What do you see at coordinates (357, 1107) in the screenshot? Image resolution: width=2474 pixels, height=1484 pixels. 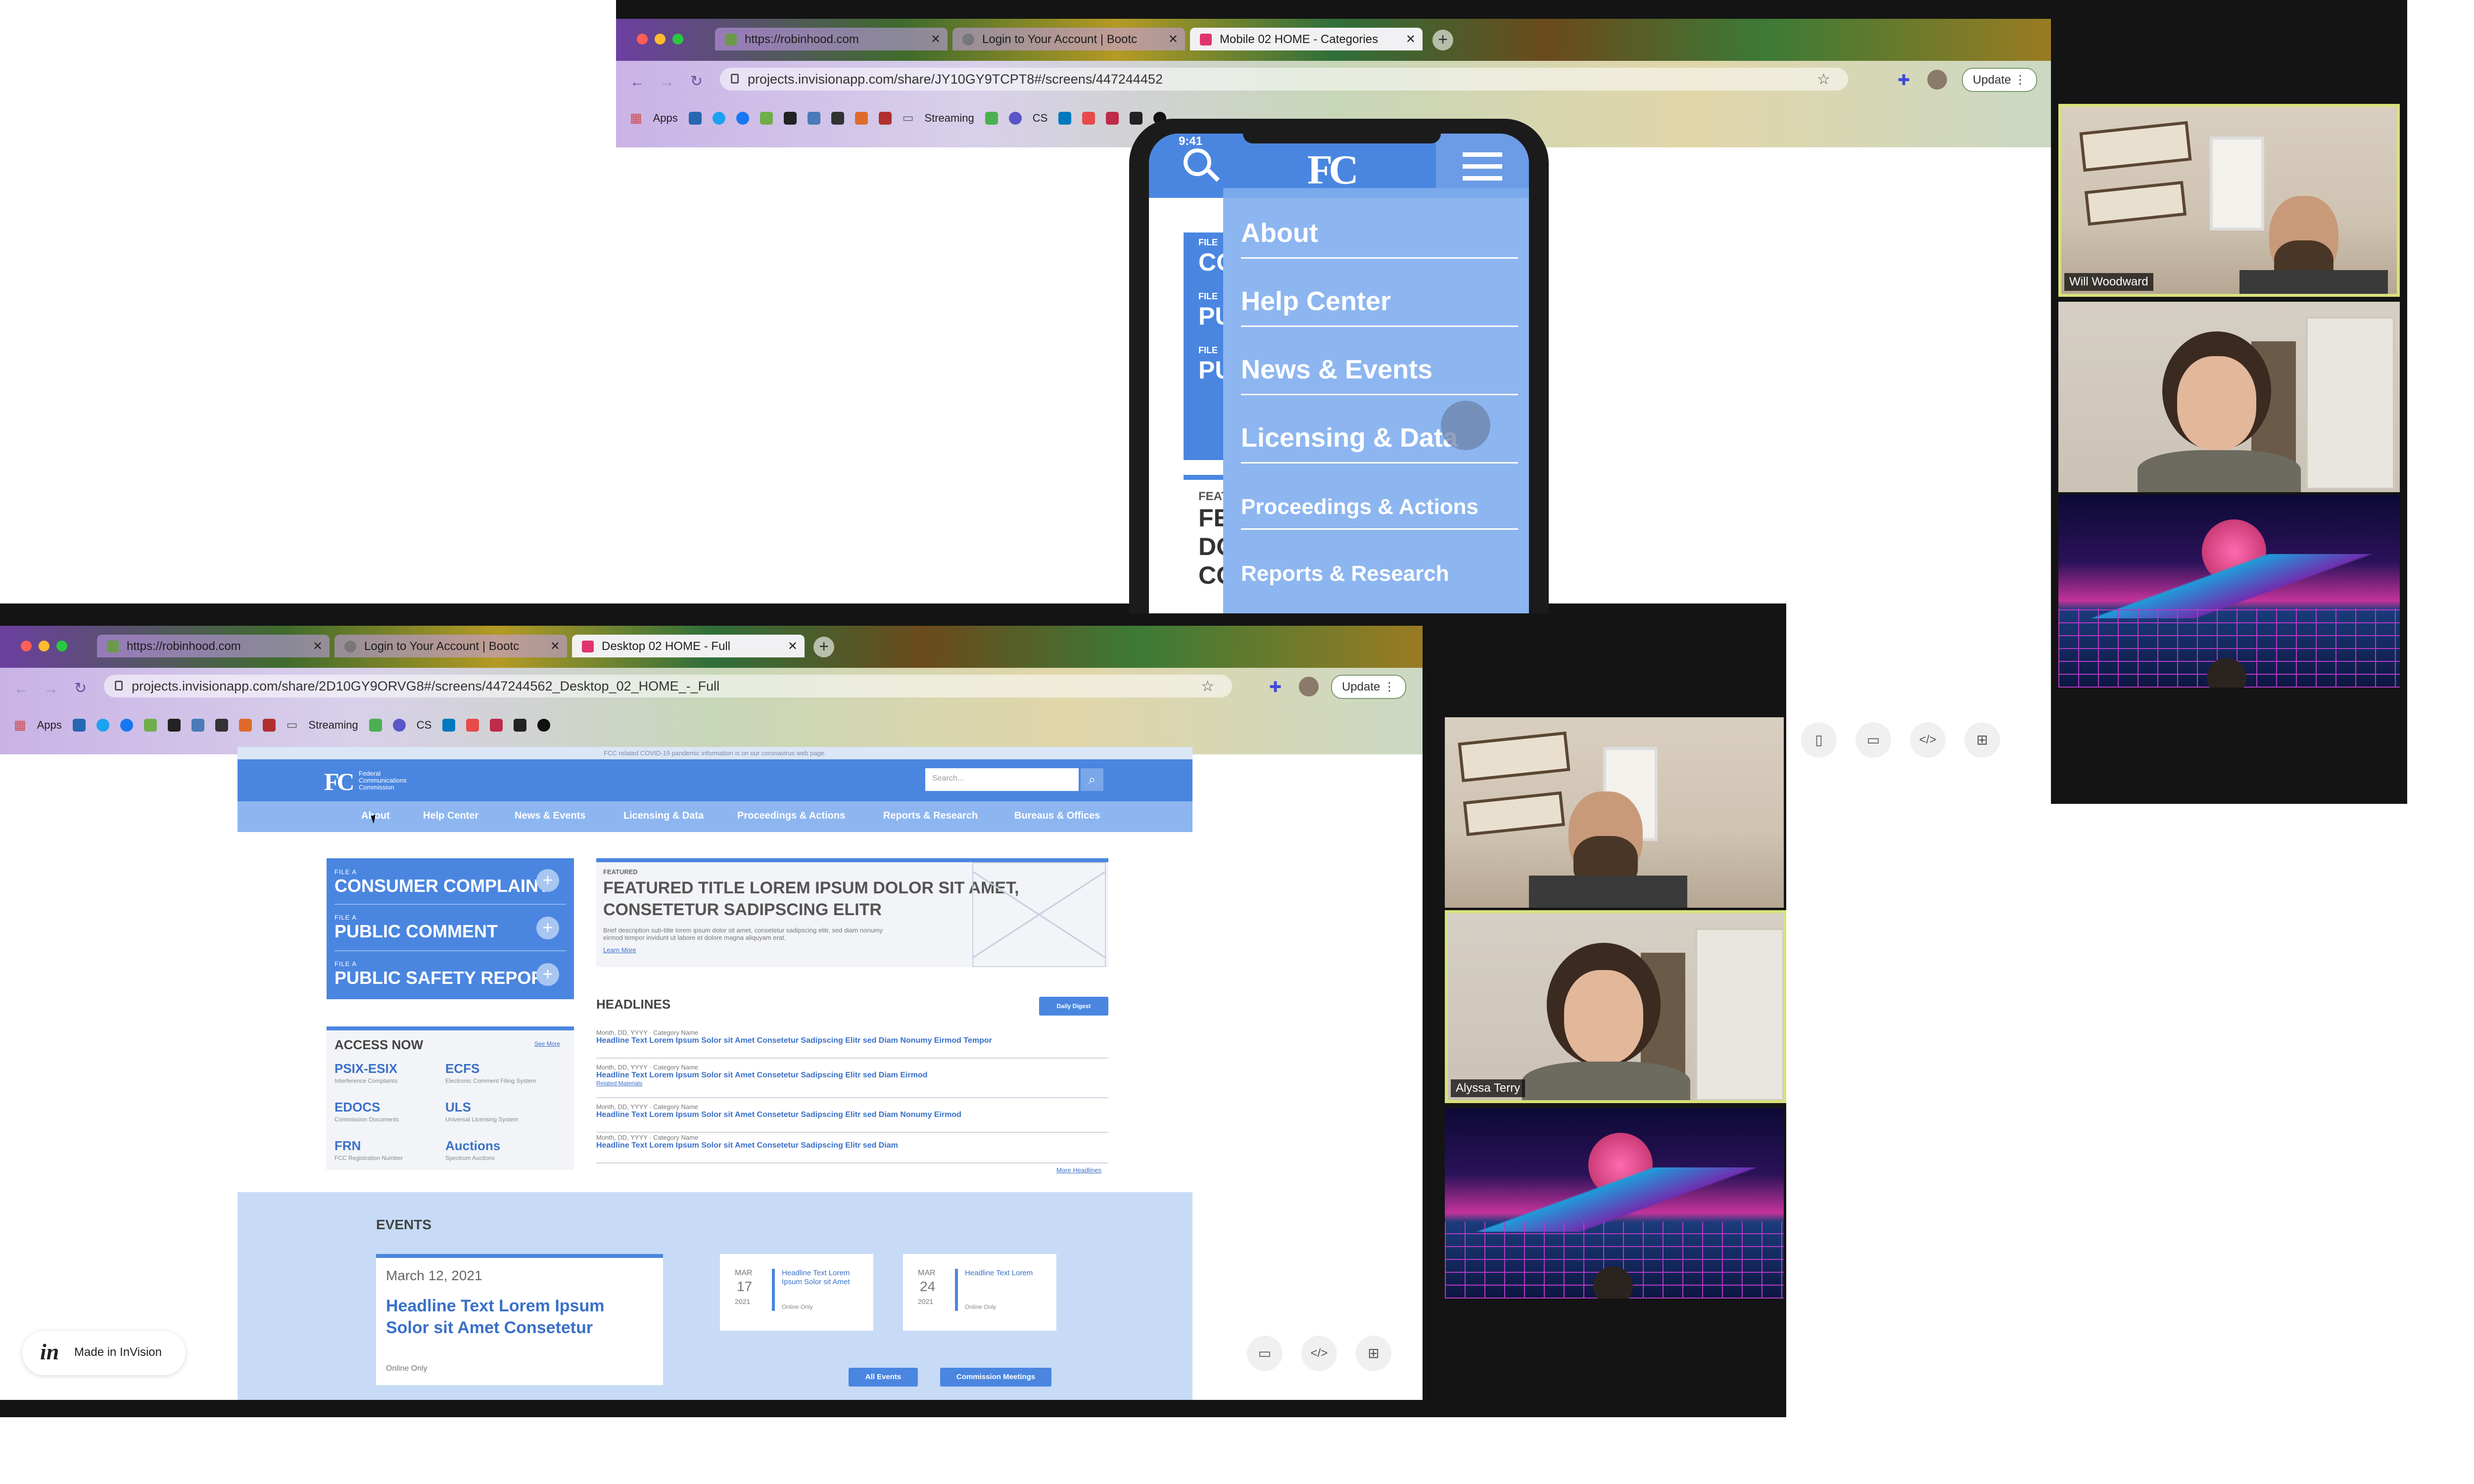 I see `access-edocs: EDOCS` at bounding box center [357, 1107].